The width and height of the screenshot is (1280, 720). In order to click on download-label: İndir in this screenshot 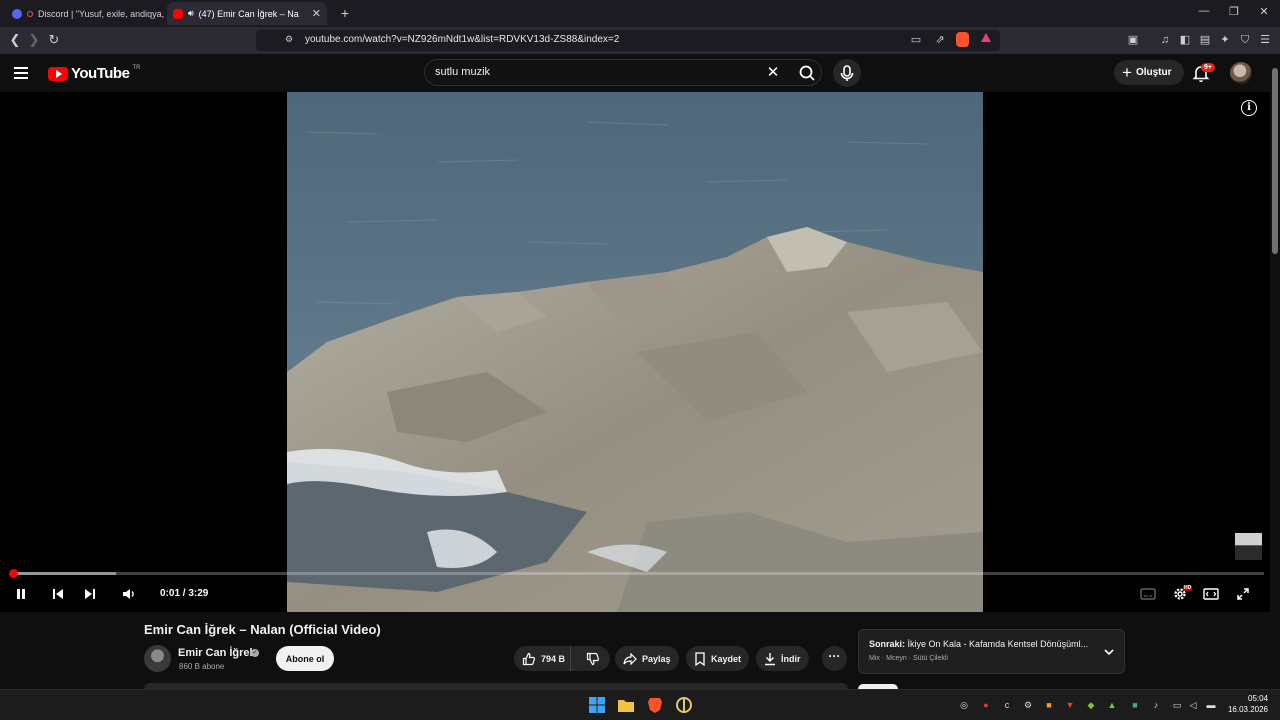, I will do `click(791, 658)`.